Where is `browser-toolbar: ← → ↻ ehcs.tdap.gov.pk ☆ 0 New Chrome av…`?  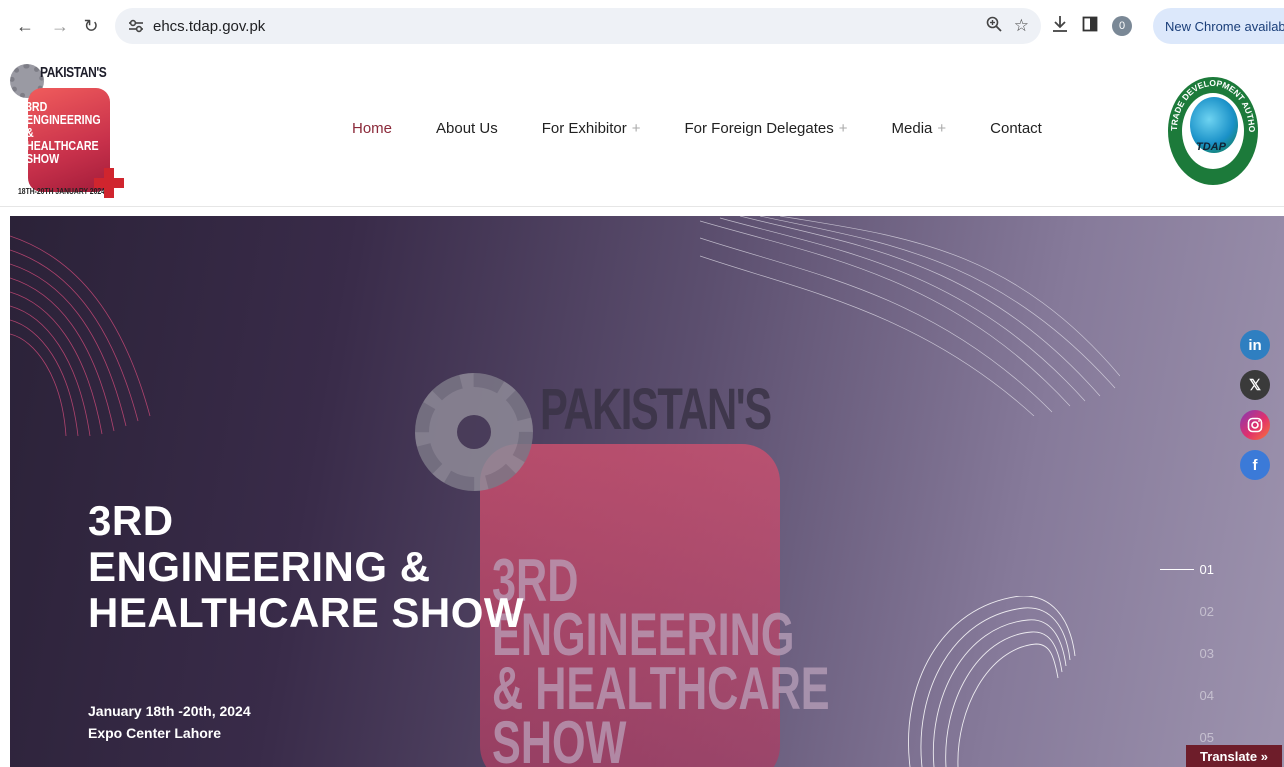 browser-toolbar: ← → ↻ ehcs.tdap.gov.pk ☆ 0 New Chrome av… is located at coordinates (642, 26).